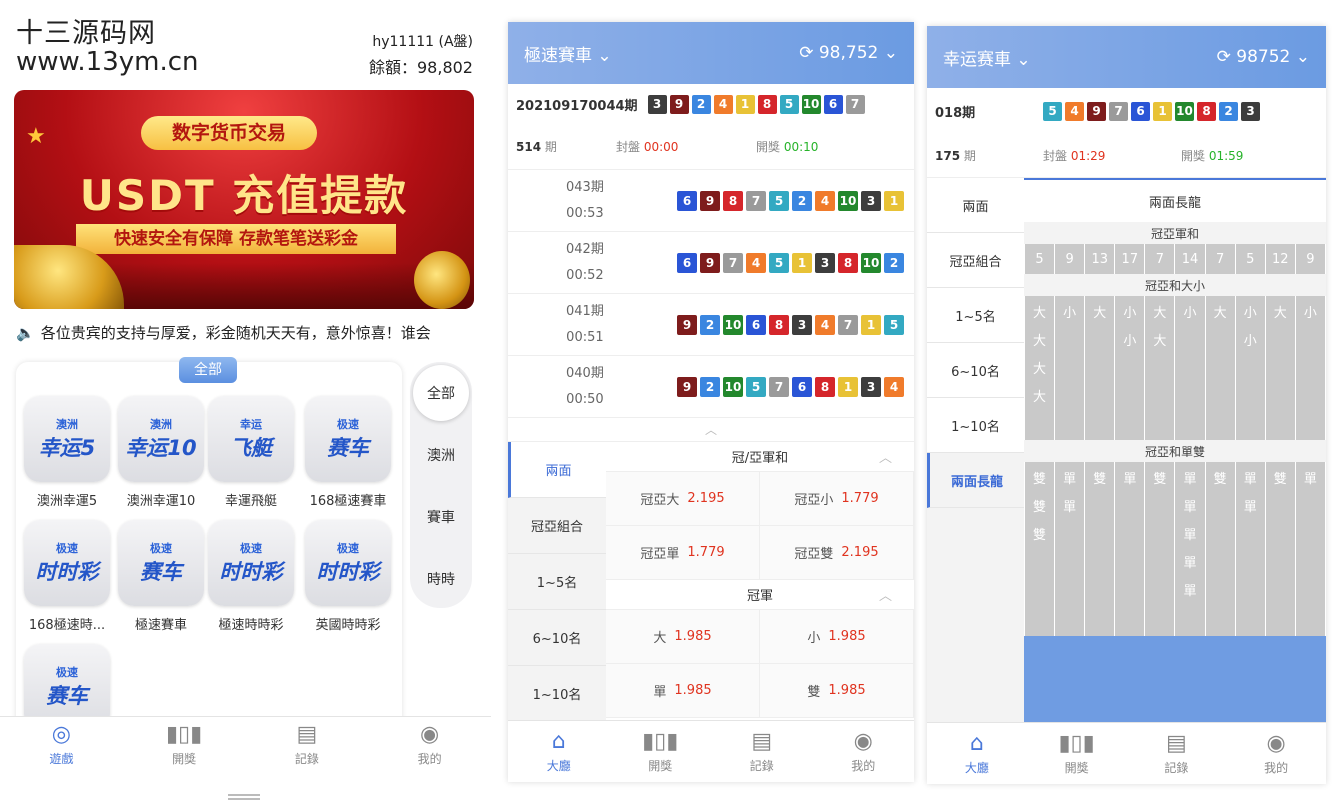 This screenshot has height=810, width=1343. Describe the element at coordinates (161, 576) in the screenshot. I see `game-tile: 极速 赛车 極速賽車` at that location.